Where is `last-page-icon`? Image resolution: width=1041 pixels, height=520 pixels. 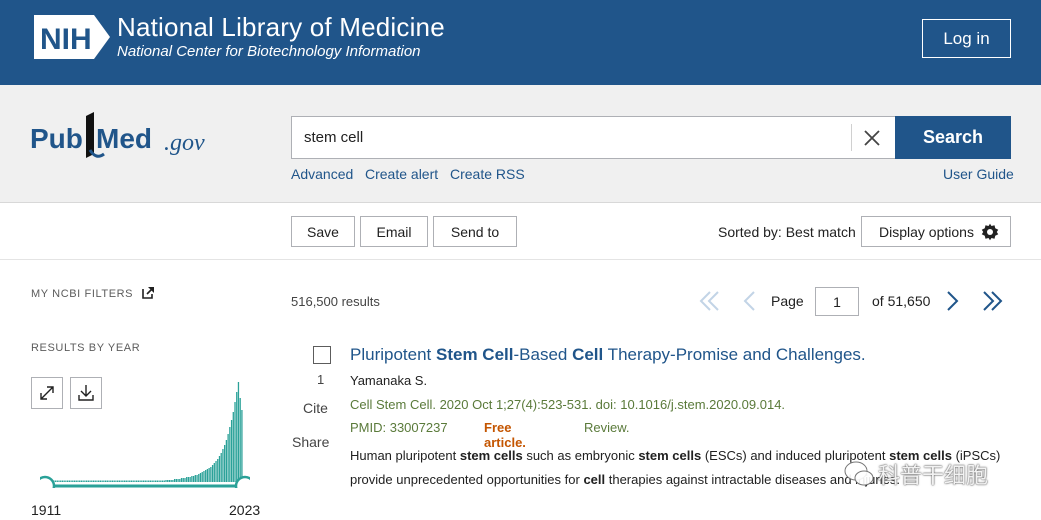
last-page-icon is located at coordinates (992, 301).